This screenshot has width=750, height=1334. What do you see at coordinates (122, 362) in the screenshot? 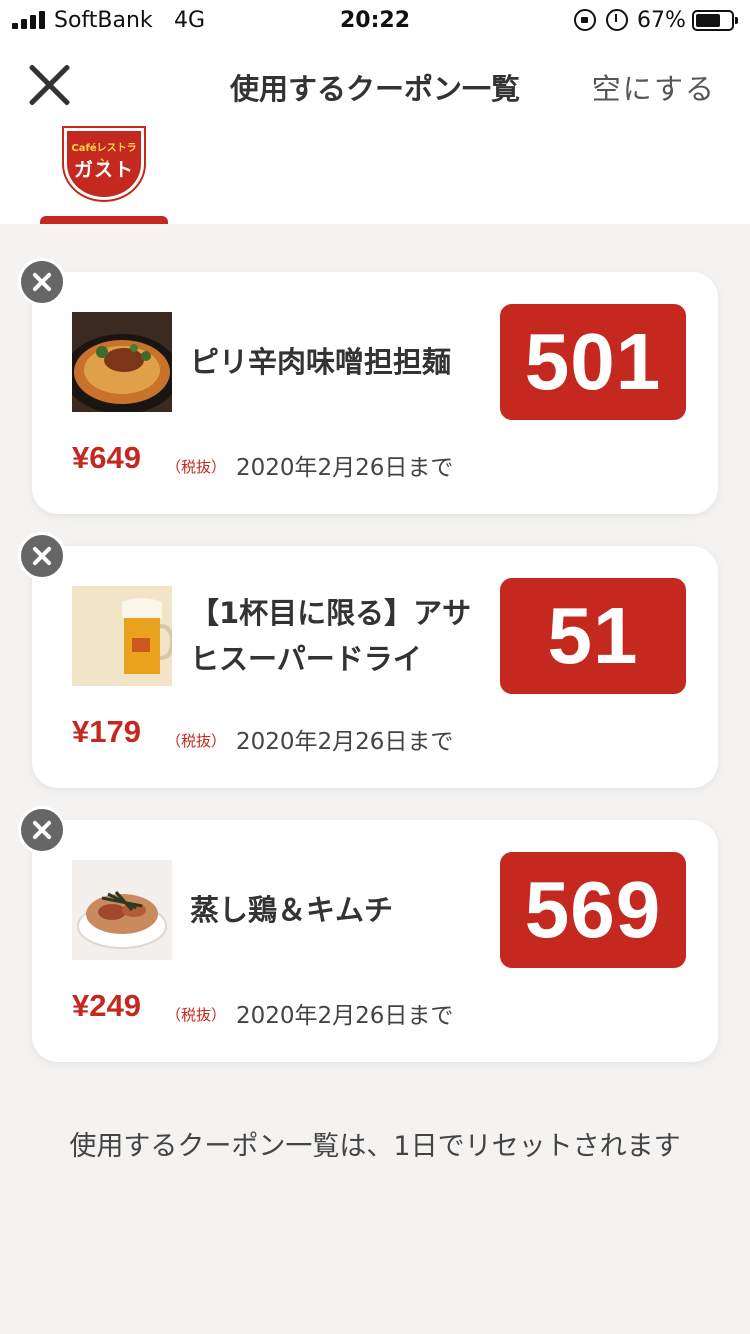
I see `dandan-noodle-photo` at bounding box center [122, 362].